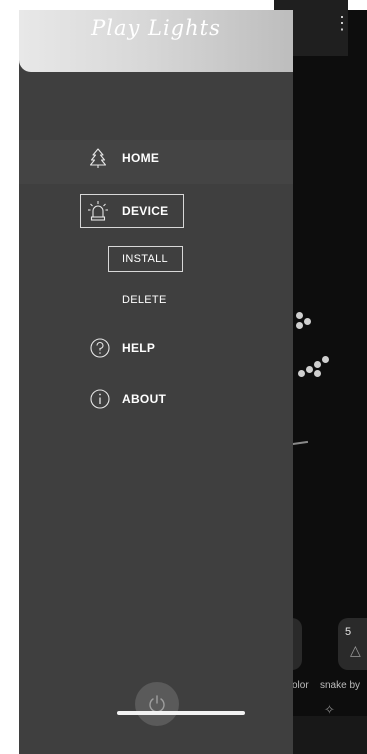 The height and width of the screenshot is (754, 367). I want to click on nav-item-device-content: DEVICE, so click(127, 211).